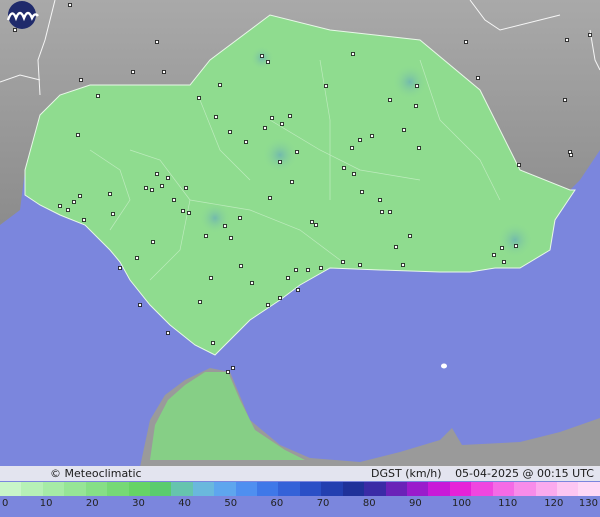 This screenshot has width=600, height=517. What do you see at coordinates (46, 503) in the screenshot?
I see `legend-tick-label: 10` at bounding box center [46, 503].